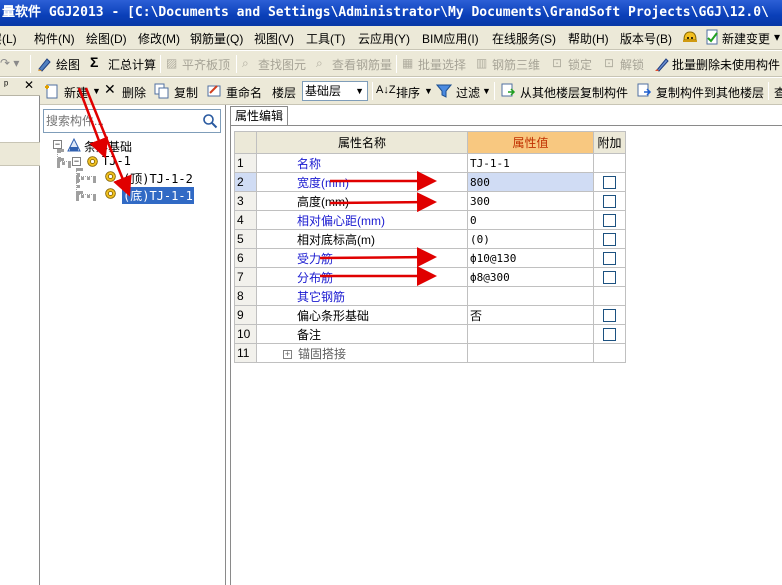 This screenshot has height=585, width=782. I want to click on rebar-3d-button: 钢筋三维, so click(516, 64).